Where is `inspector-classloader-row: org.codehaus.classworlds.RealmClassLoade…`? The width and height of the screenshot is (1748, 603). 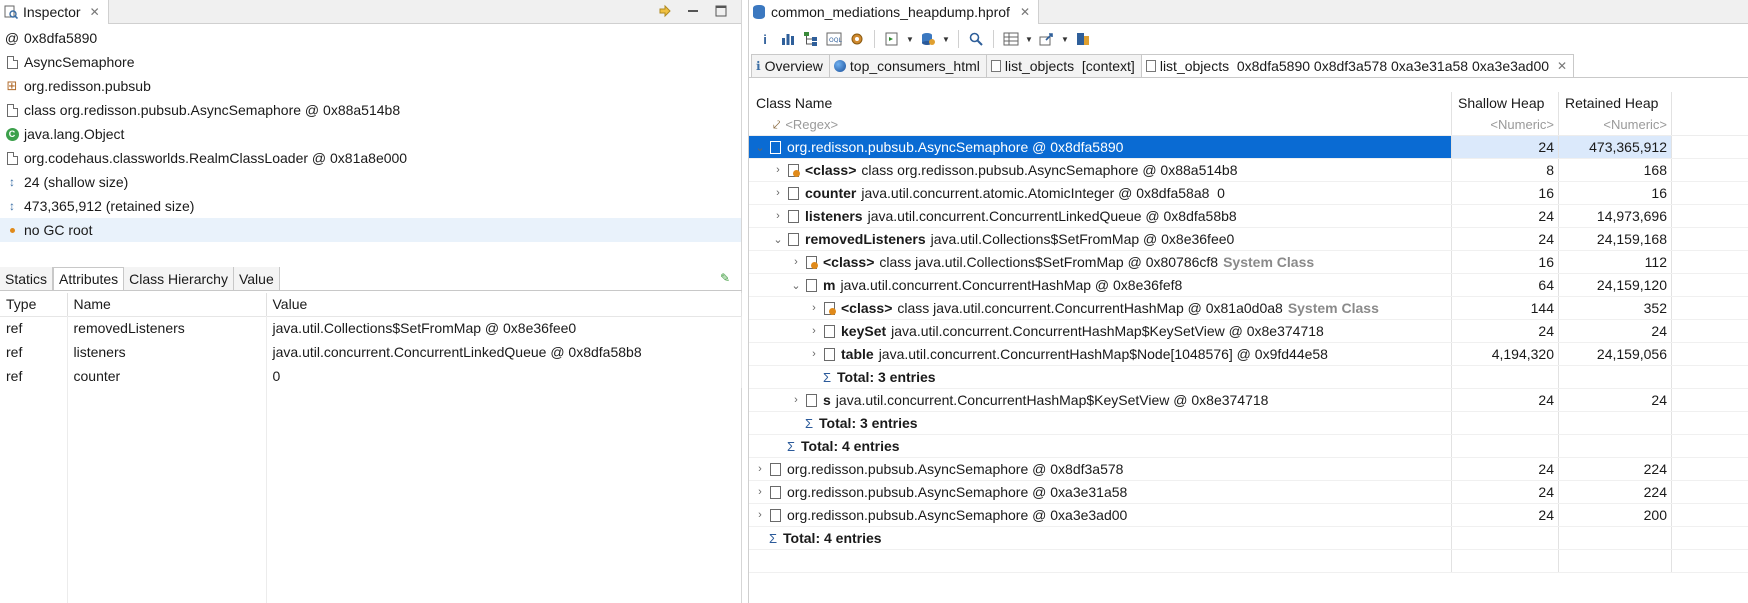 inspector-classloader-row: org.codehaus.classworlds.RealmClassLoade… is located at coordinates (370, 158).